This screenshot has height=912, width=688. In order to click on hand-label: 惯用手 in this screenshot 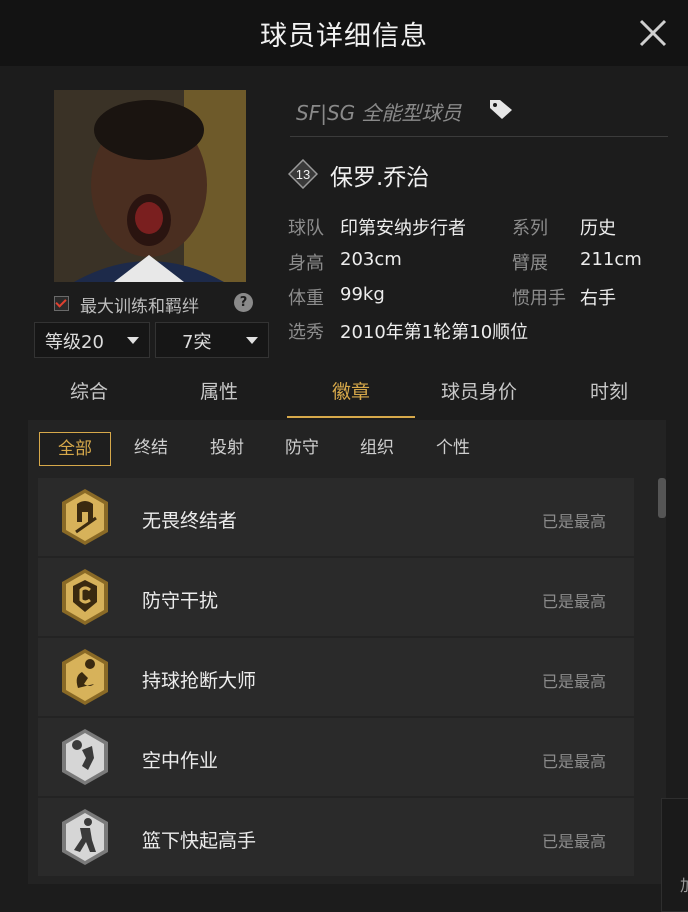, I will do `click(539, 298)`.